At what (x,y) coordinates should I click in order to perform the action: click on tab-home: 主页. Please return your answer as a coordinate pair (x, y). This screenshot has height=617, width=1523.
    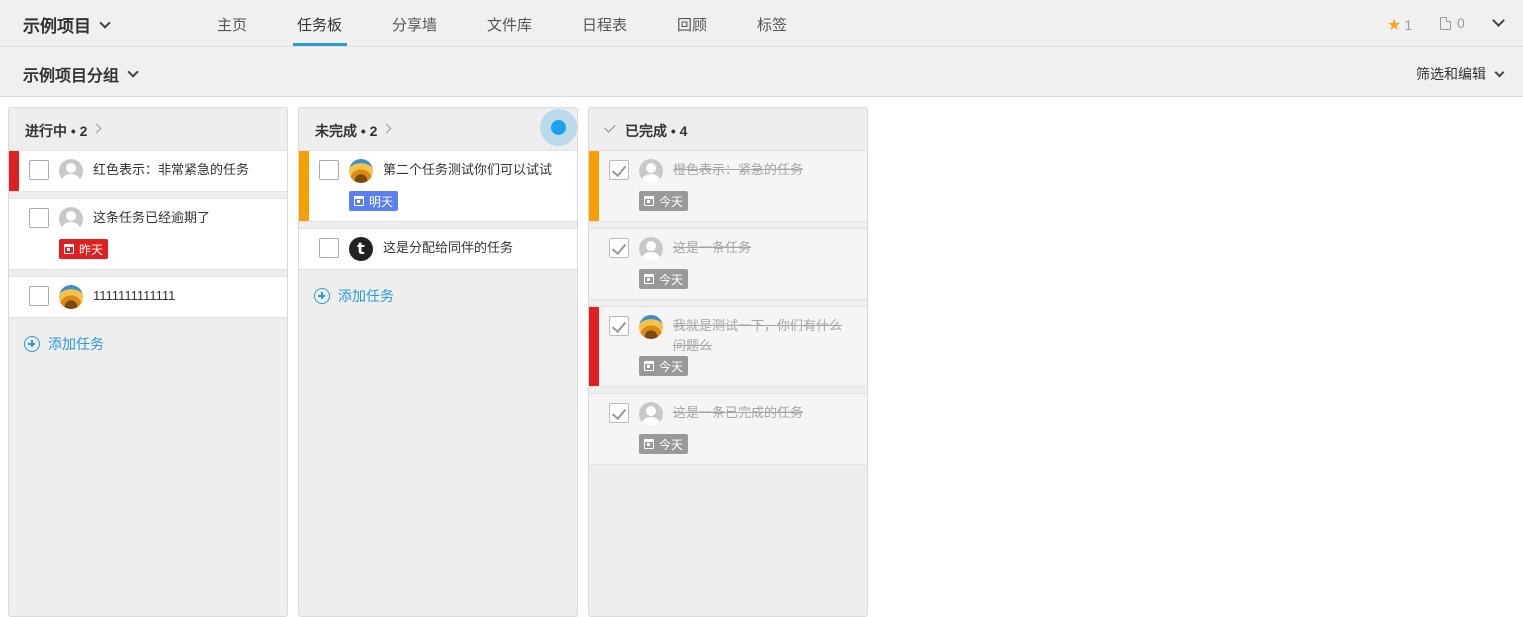
    Looking at the image, I should click on (232, 24).